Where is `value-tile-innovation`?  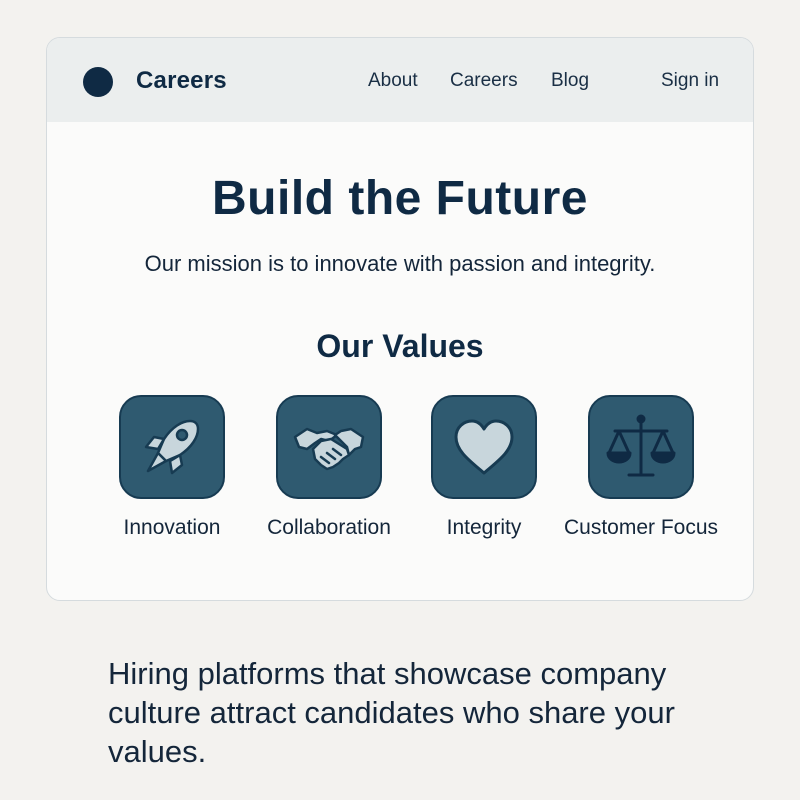
value-tile-innovation is located at coordinates (172, 447).